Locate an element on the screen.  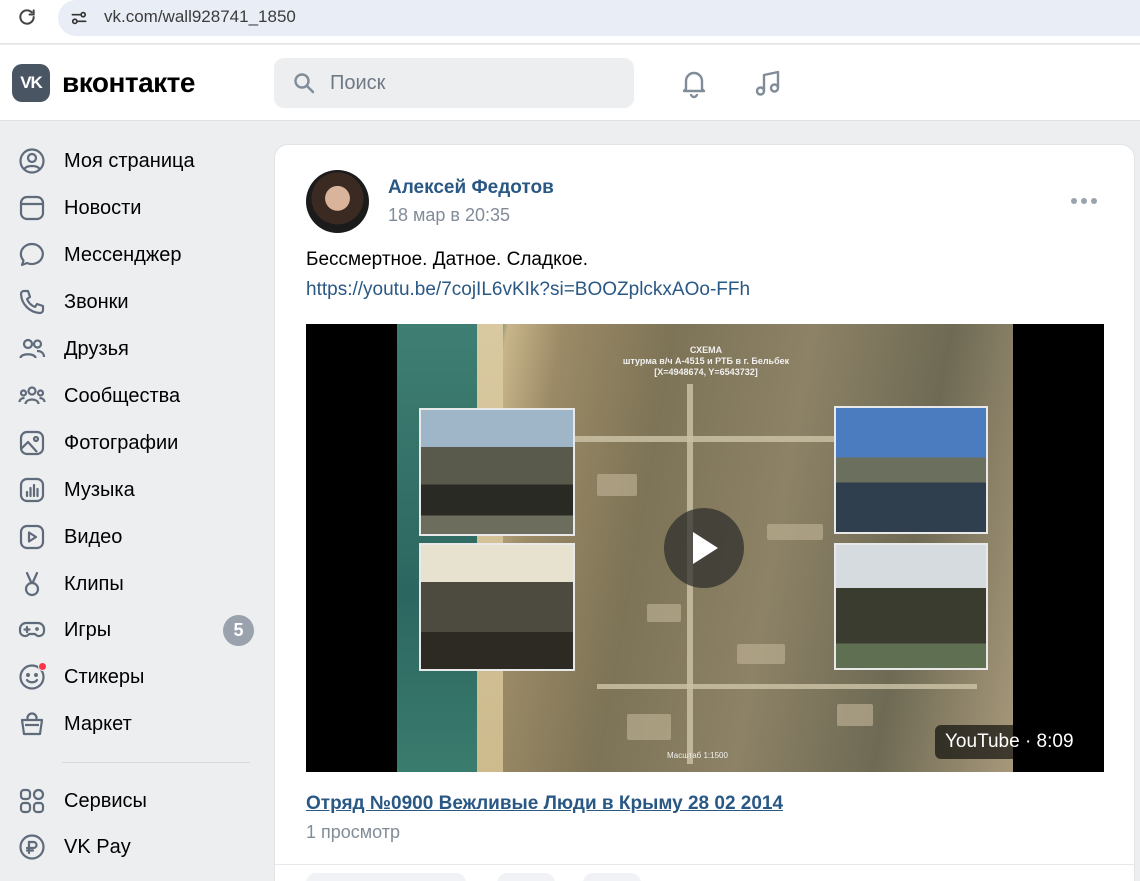
sidebar-item-photos: Фотографии is located at coordinates (136, 443).